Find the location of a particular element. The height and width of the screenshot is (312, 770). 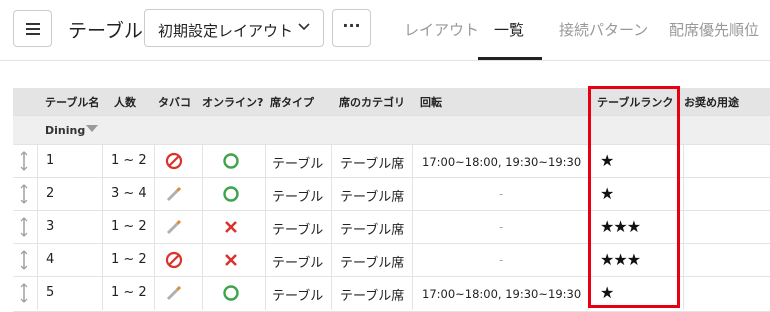

table-rank-highlight-box is located at coordinates (634, 197).